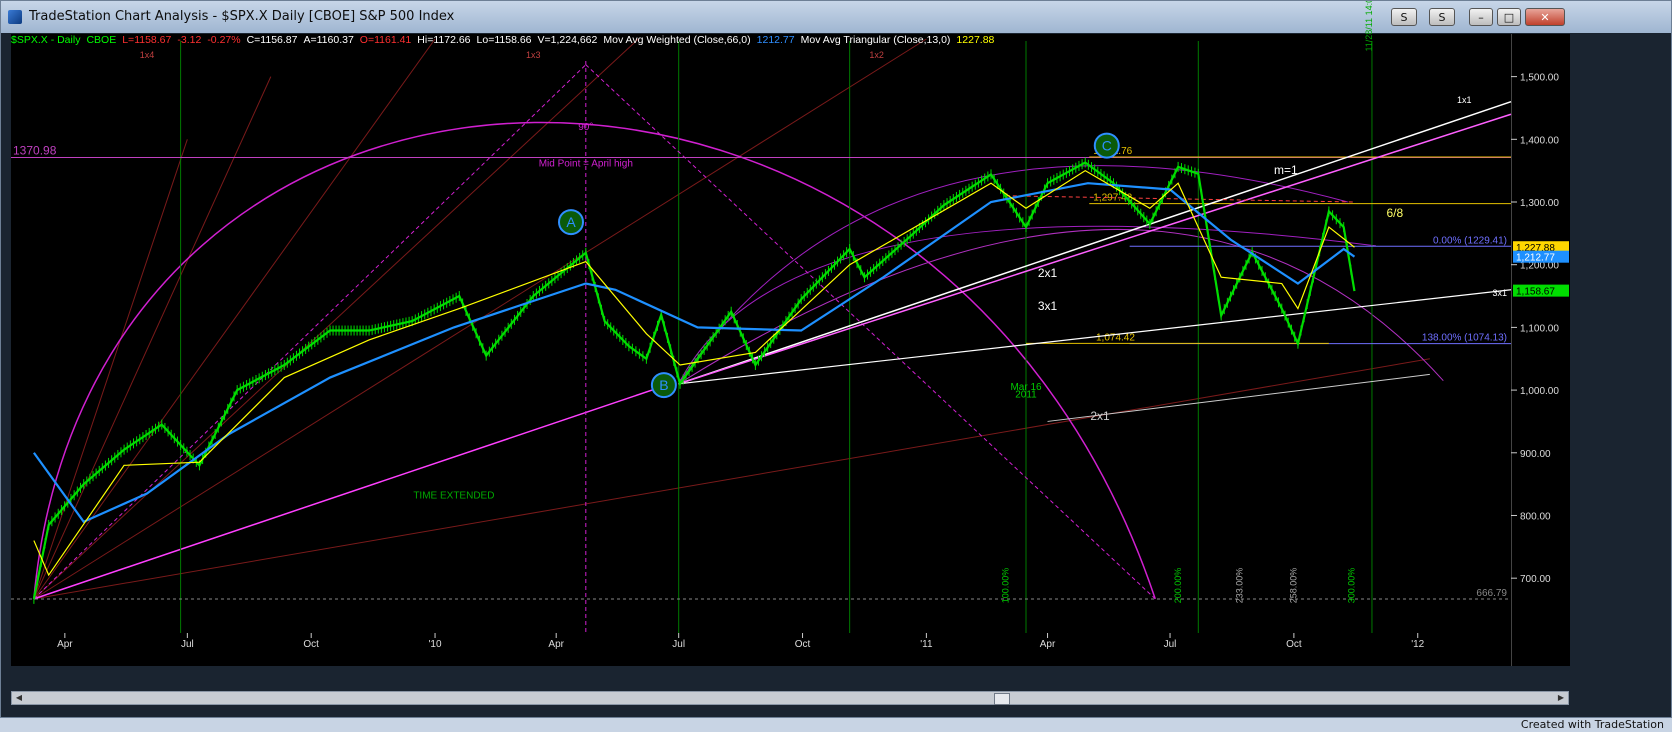 The width and height of the screenshot is (1672, 732). I want to click on chart-annotation: 300.00%, so click(1351, 586).